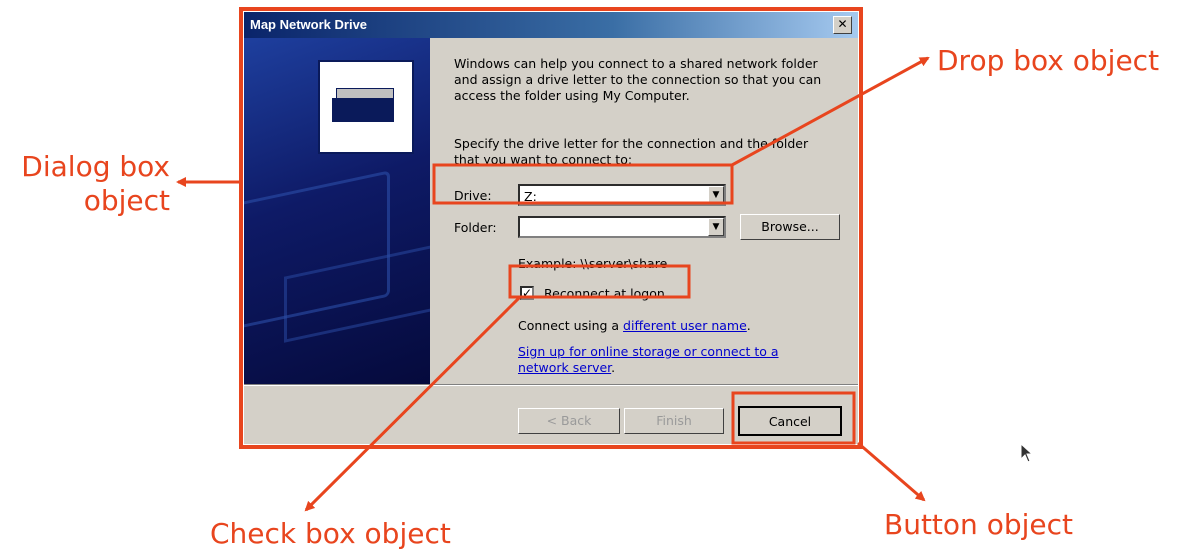 Image resolution: width=1179 pixels, height=556 pixels. I want to click on finish-button: Finish, so click(674, 421).